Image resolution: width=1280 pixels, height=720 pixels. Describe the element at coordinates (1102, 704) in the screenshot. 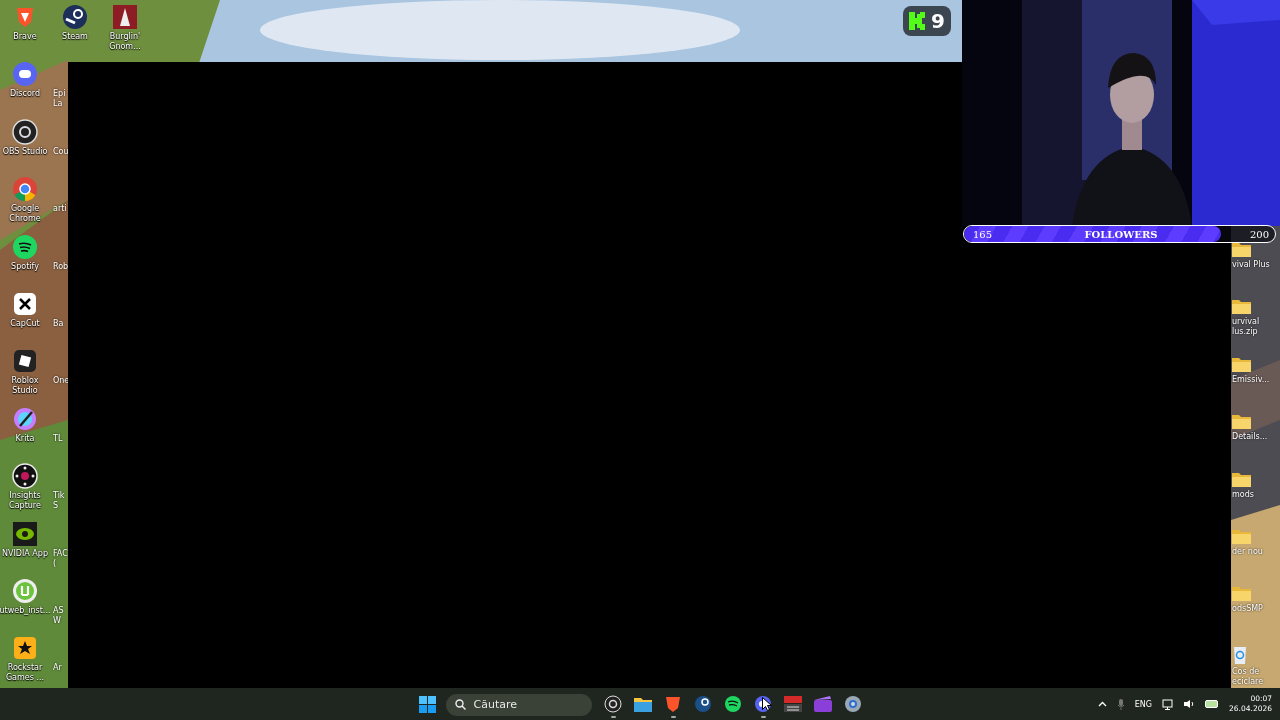

I see `chevron-up-icon` at that location.